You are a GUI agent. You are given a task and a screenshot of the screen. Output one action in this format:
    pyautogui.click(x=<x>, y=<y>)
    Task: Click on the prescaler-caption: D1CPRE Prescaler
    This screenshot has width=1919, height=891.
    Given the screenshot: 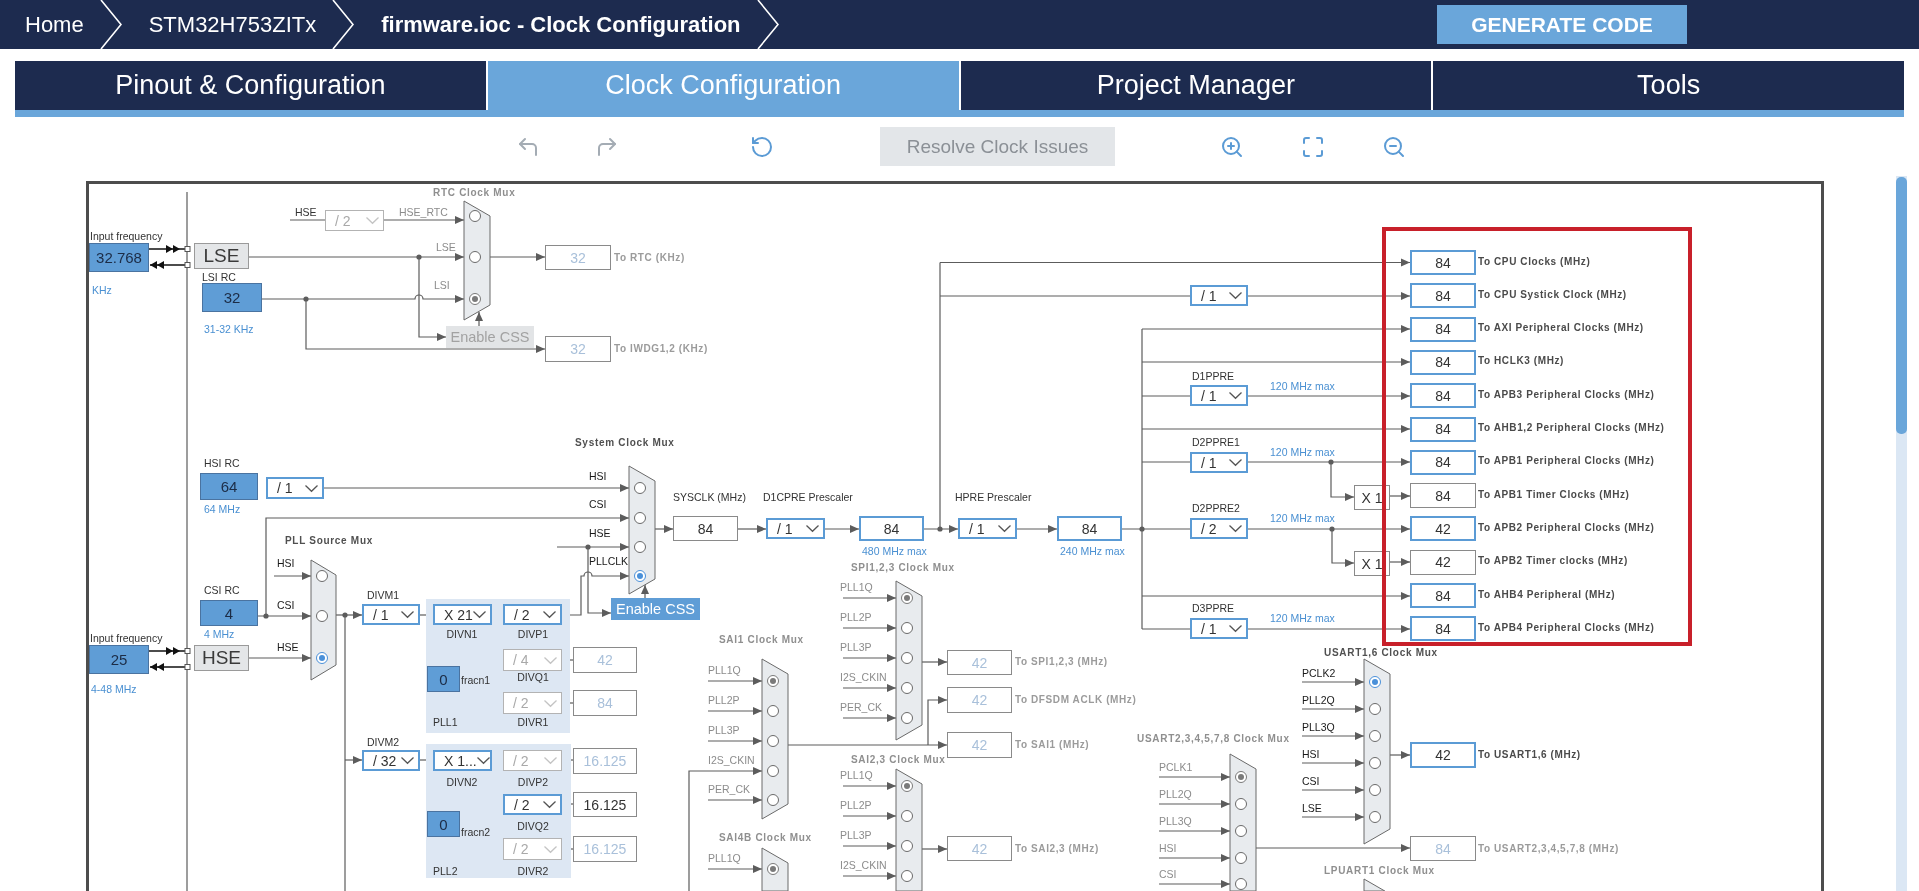 What is the action you would take?
    pyautogui.click(x=808, y=497)
    